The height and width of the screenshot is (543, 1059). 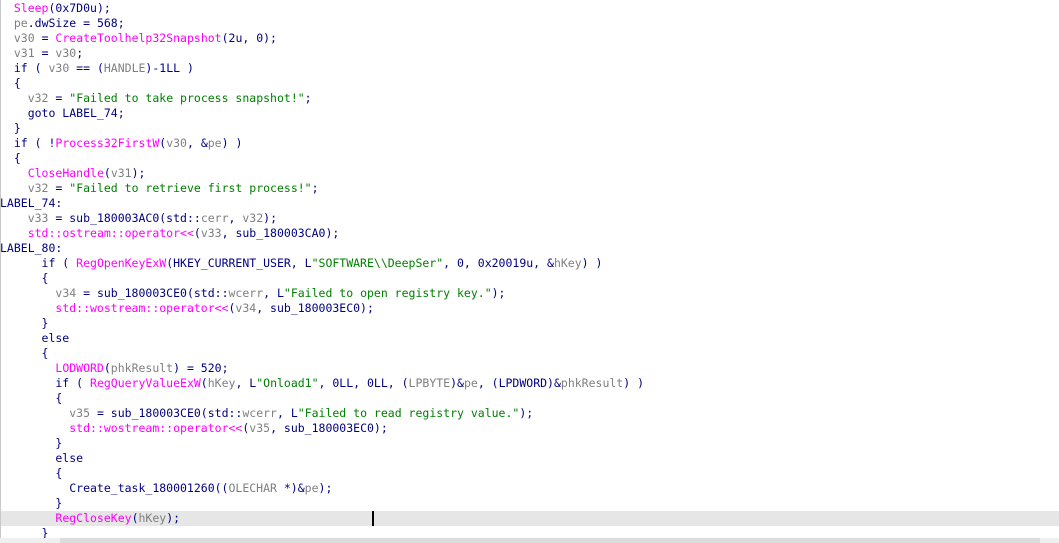 I want to click on code-token-string: "Failed to read registry value.", so click(x=408, y=413).